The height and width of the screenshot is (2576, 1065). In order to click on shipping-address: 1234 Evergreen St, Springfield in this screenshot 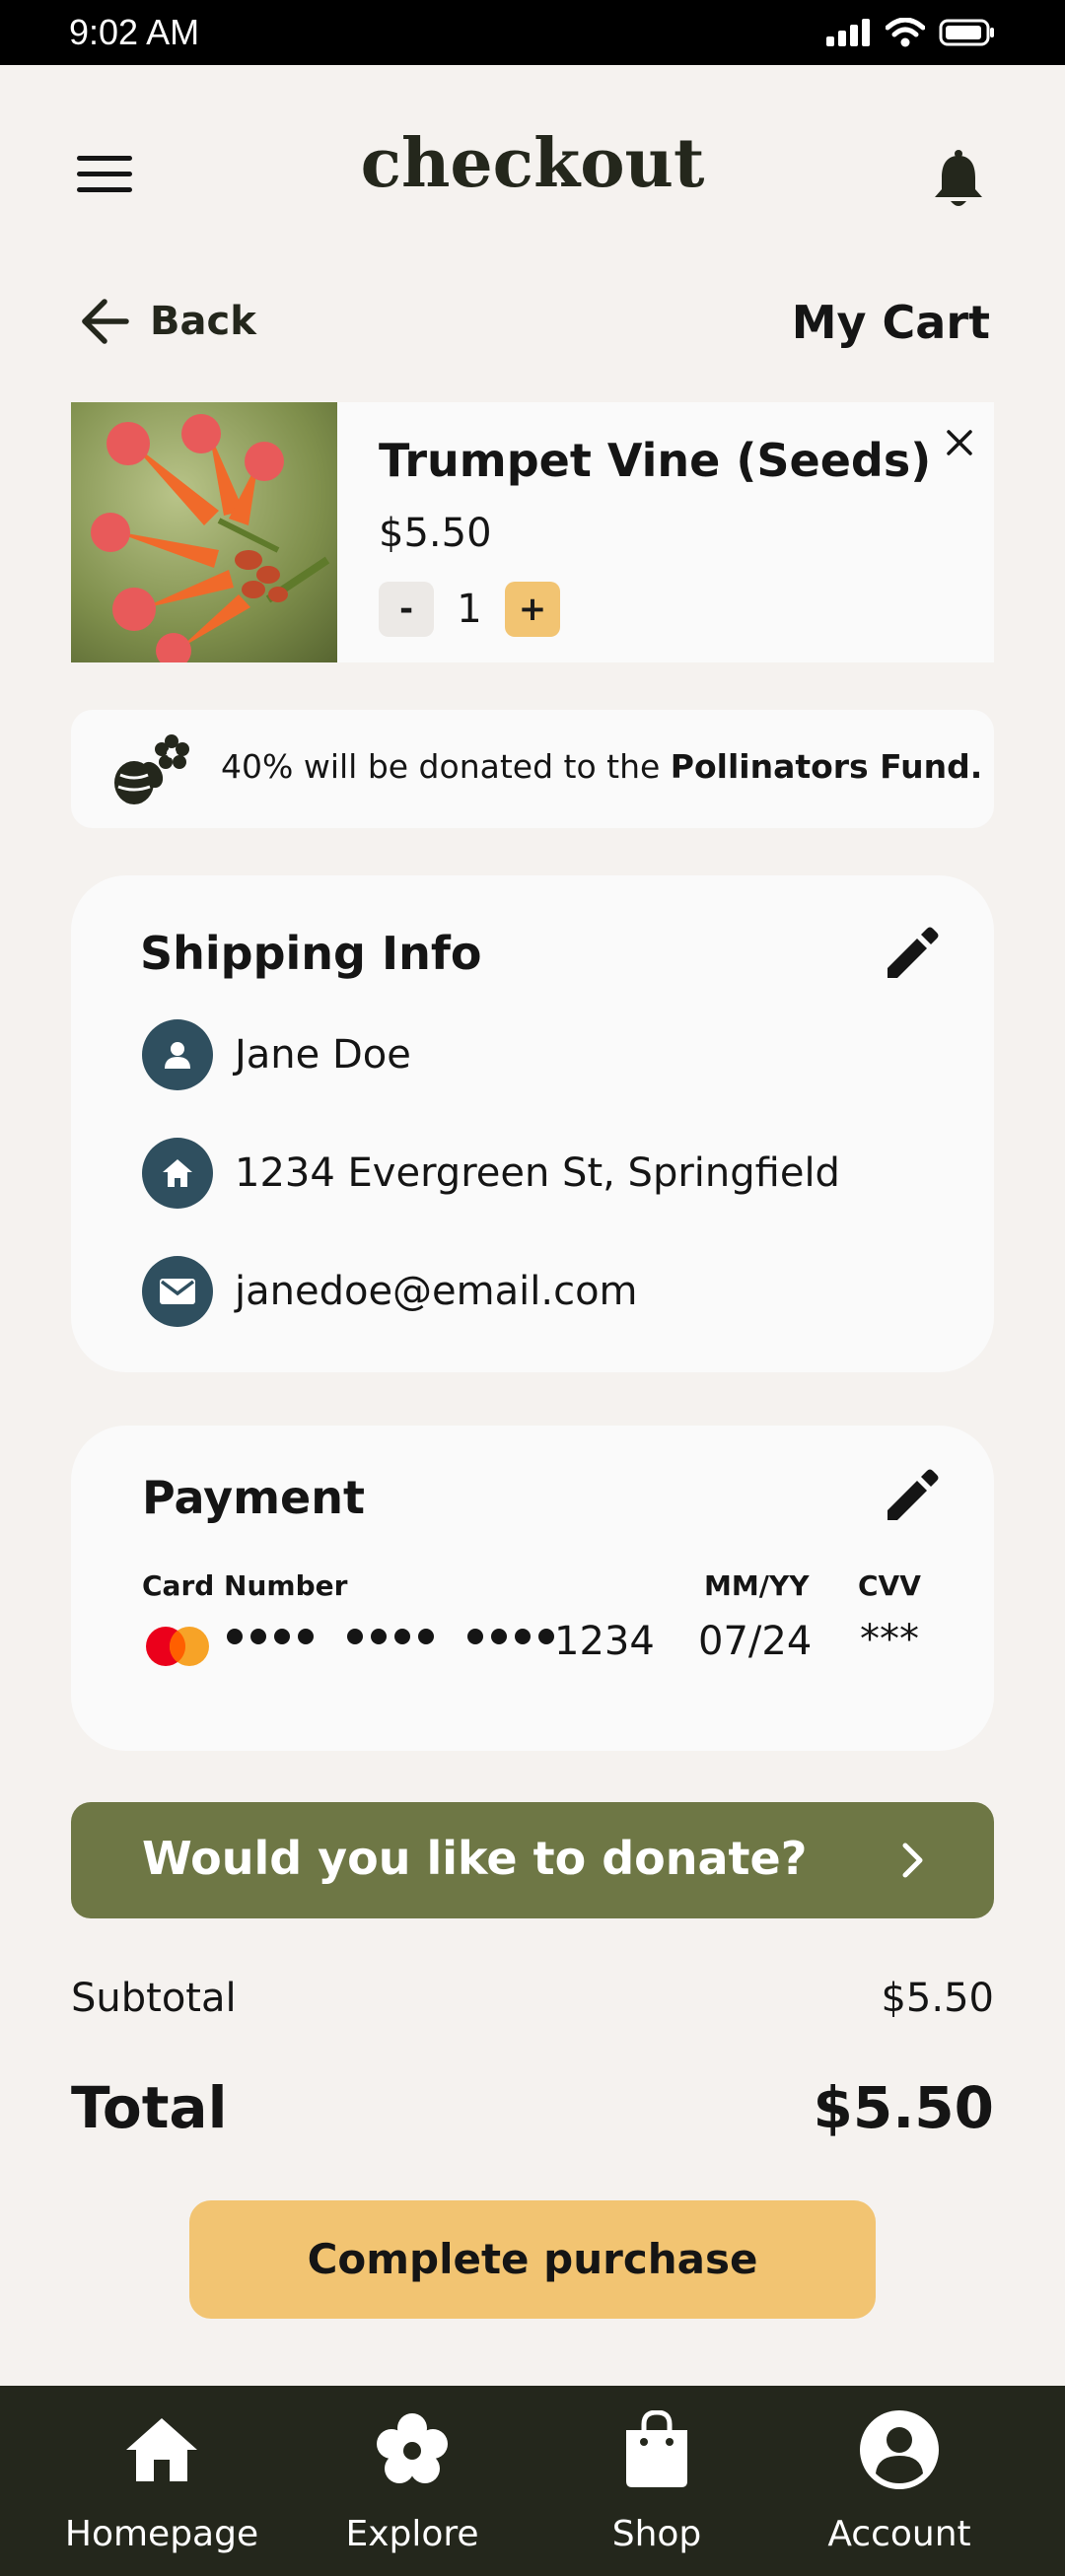, I will do `click(537, 1173)`.